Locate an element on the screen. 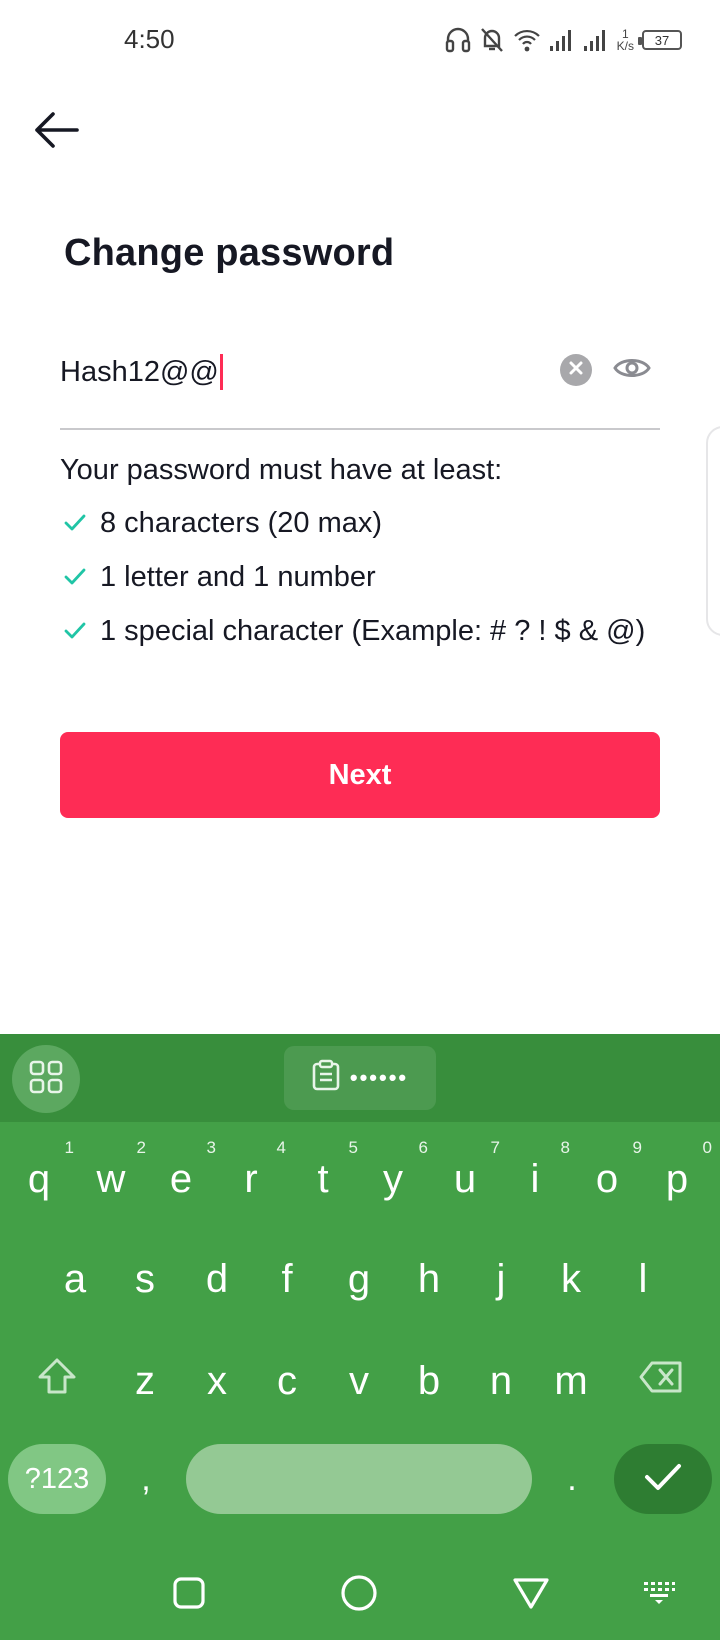 The width and height of the screenshot is (720, 1640). password-value: Hash12@@ is located at coordinates (139, 371).